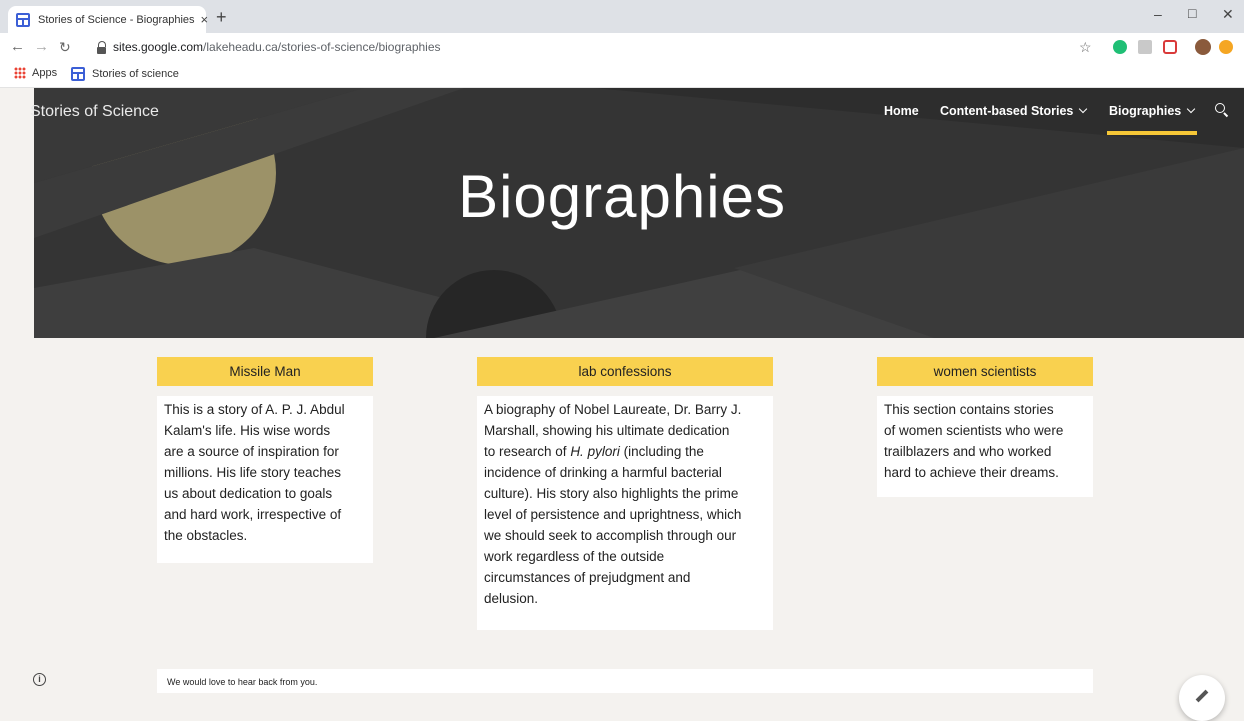  Describe the element at coordinates (206, 535) in the screenshot. I see `card-text-line: the obstacles.` at that location.